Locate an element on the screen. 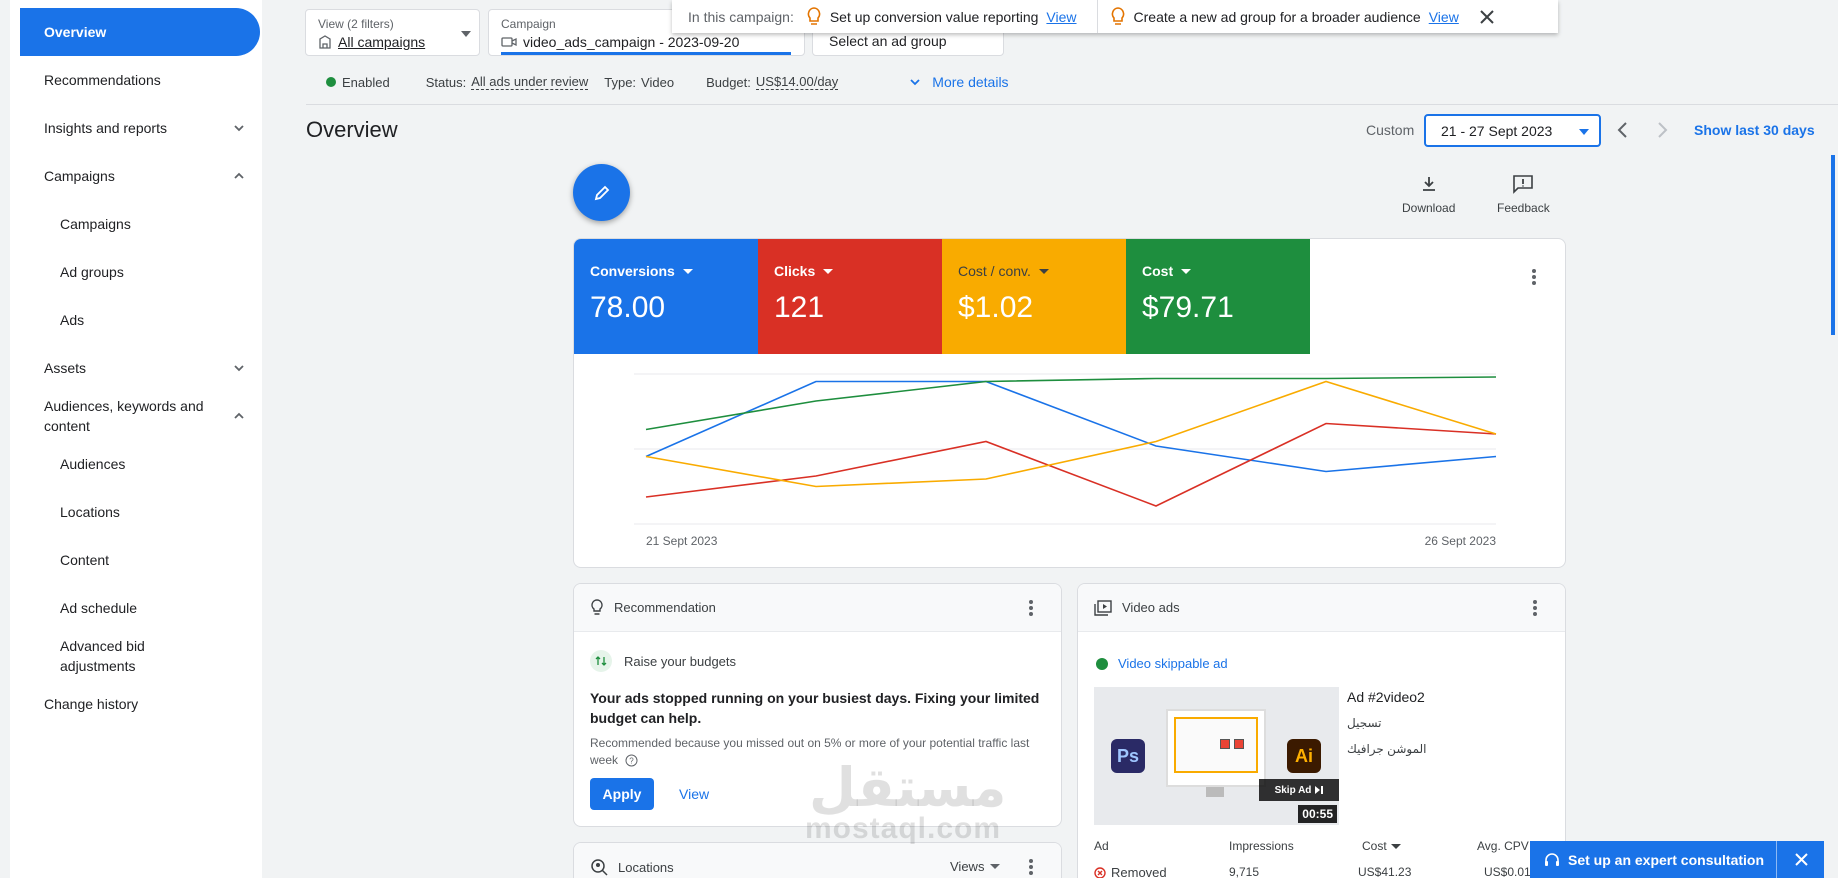  locations-views-select: Views is located at coordinates (975, 866).